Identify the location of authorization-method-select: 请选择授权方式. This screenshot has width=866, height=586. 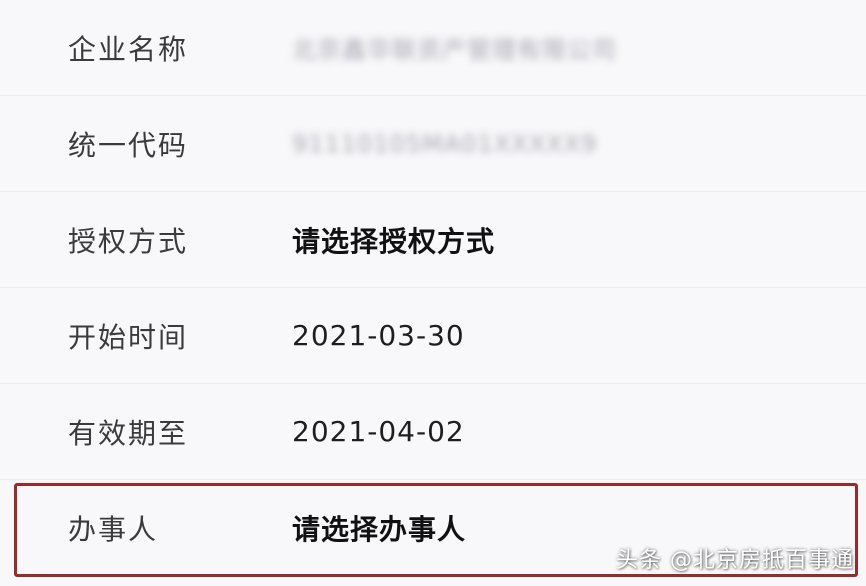
(393, 240).